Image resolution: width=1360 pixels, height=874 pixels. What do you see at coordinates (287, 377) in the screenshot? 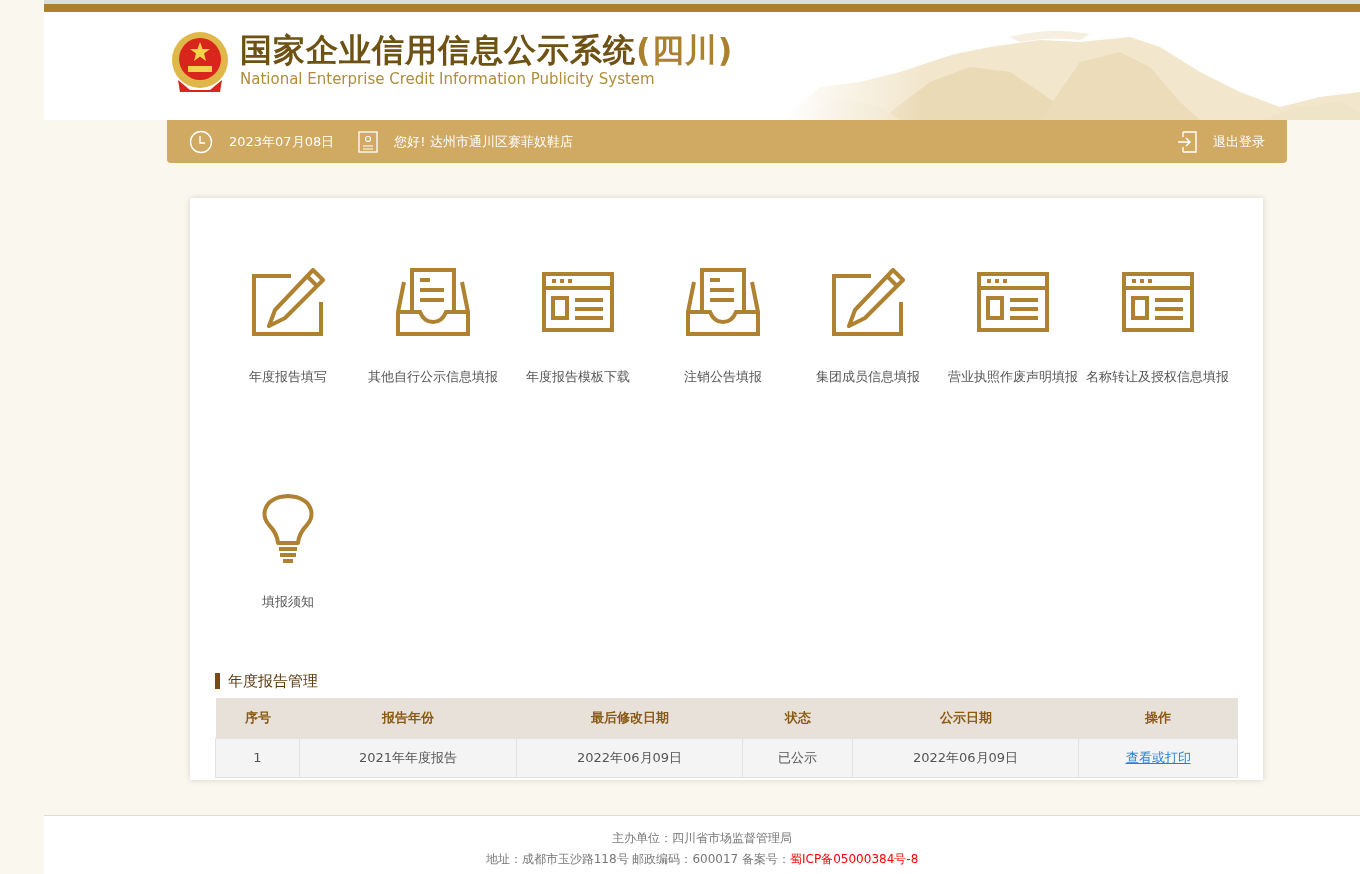
I see `function-link: 年度报告填写` at bounding box center [287, 377].